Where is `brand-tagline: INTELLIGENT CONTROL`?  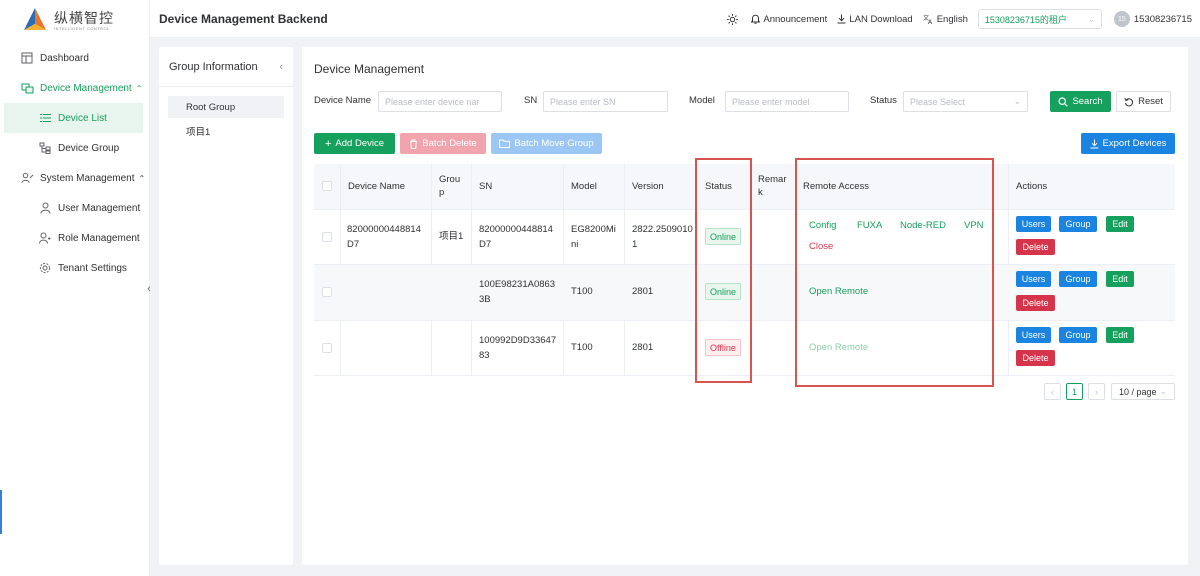
brand-tagline: INTELLIGENT CONTROL is located at coordinates (82, 28).